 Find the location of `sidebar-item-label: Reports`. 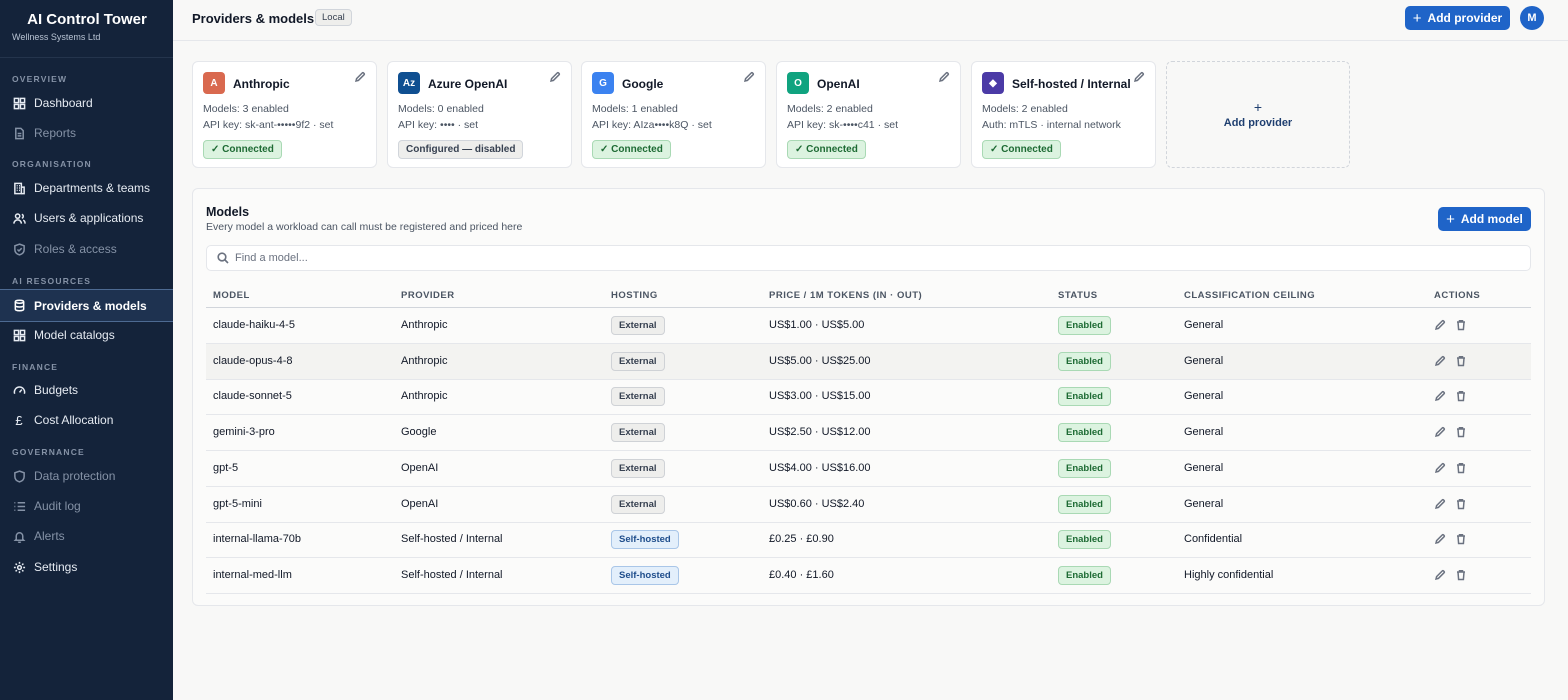

sidebar-item-label: Reports is located at coordinates (55, 133).